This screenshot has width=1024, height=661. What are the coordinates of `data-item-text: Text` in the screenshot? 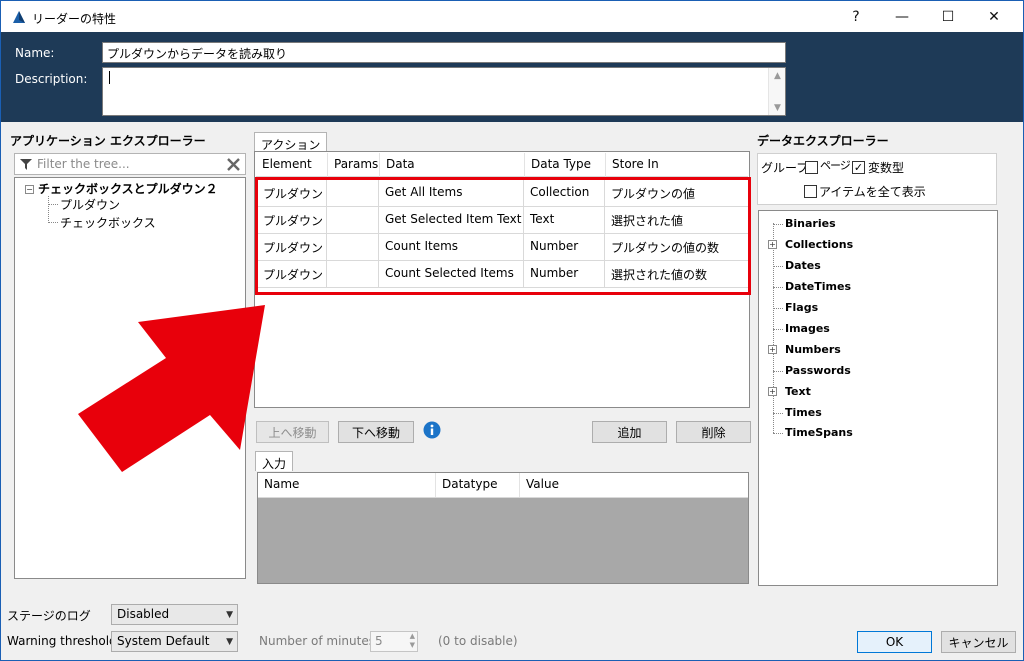 It's located at (798, 391).